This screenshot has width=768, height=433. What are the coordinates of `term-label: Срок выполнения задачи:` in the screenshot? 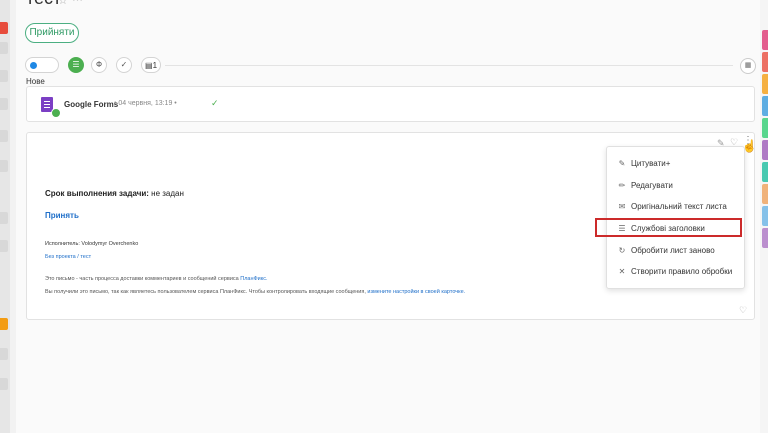 It's located at (97, 193).